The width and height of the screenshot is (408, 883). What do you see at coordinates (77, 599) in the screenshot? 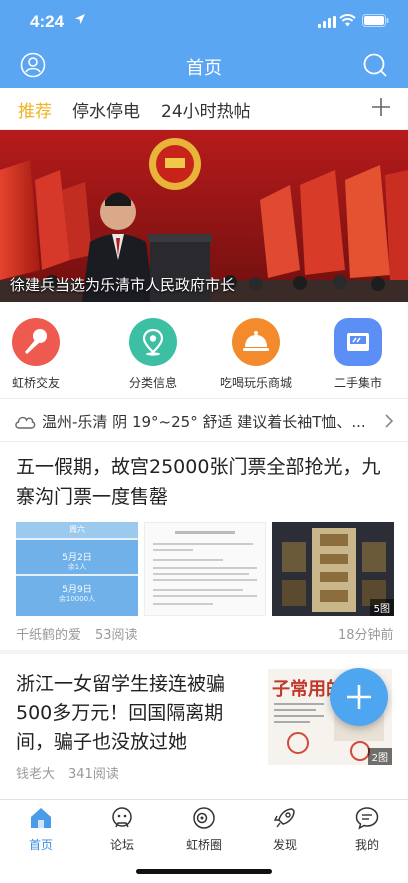
I see `calendar-row: 余10000人` at bounding box center [77, 599].